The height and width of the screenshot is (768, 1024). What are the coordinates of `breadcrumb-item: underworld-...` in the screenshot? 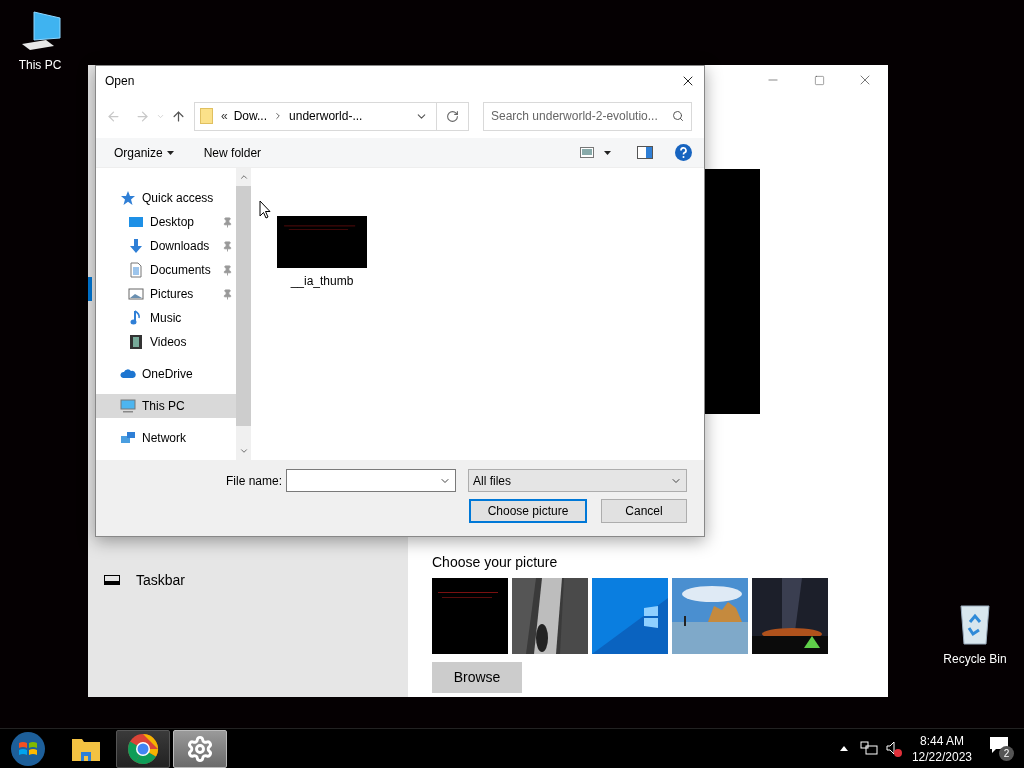 It's located at (326, 116).